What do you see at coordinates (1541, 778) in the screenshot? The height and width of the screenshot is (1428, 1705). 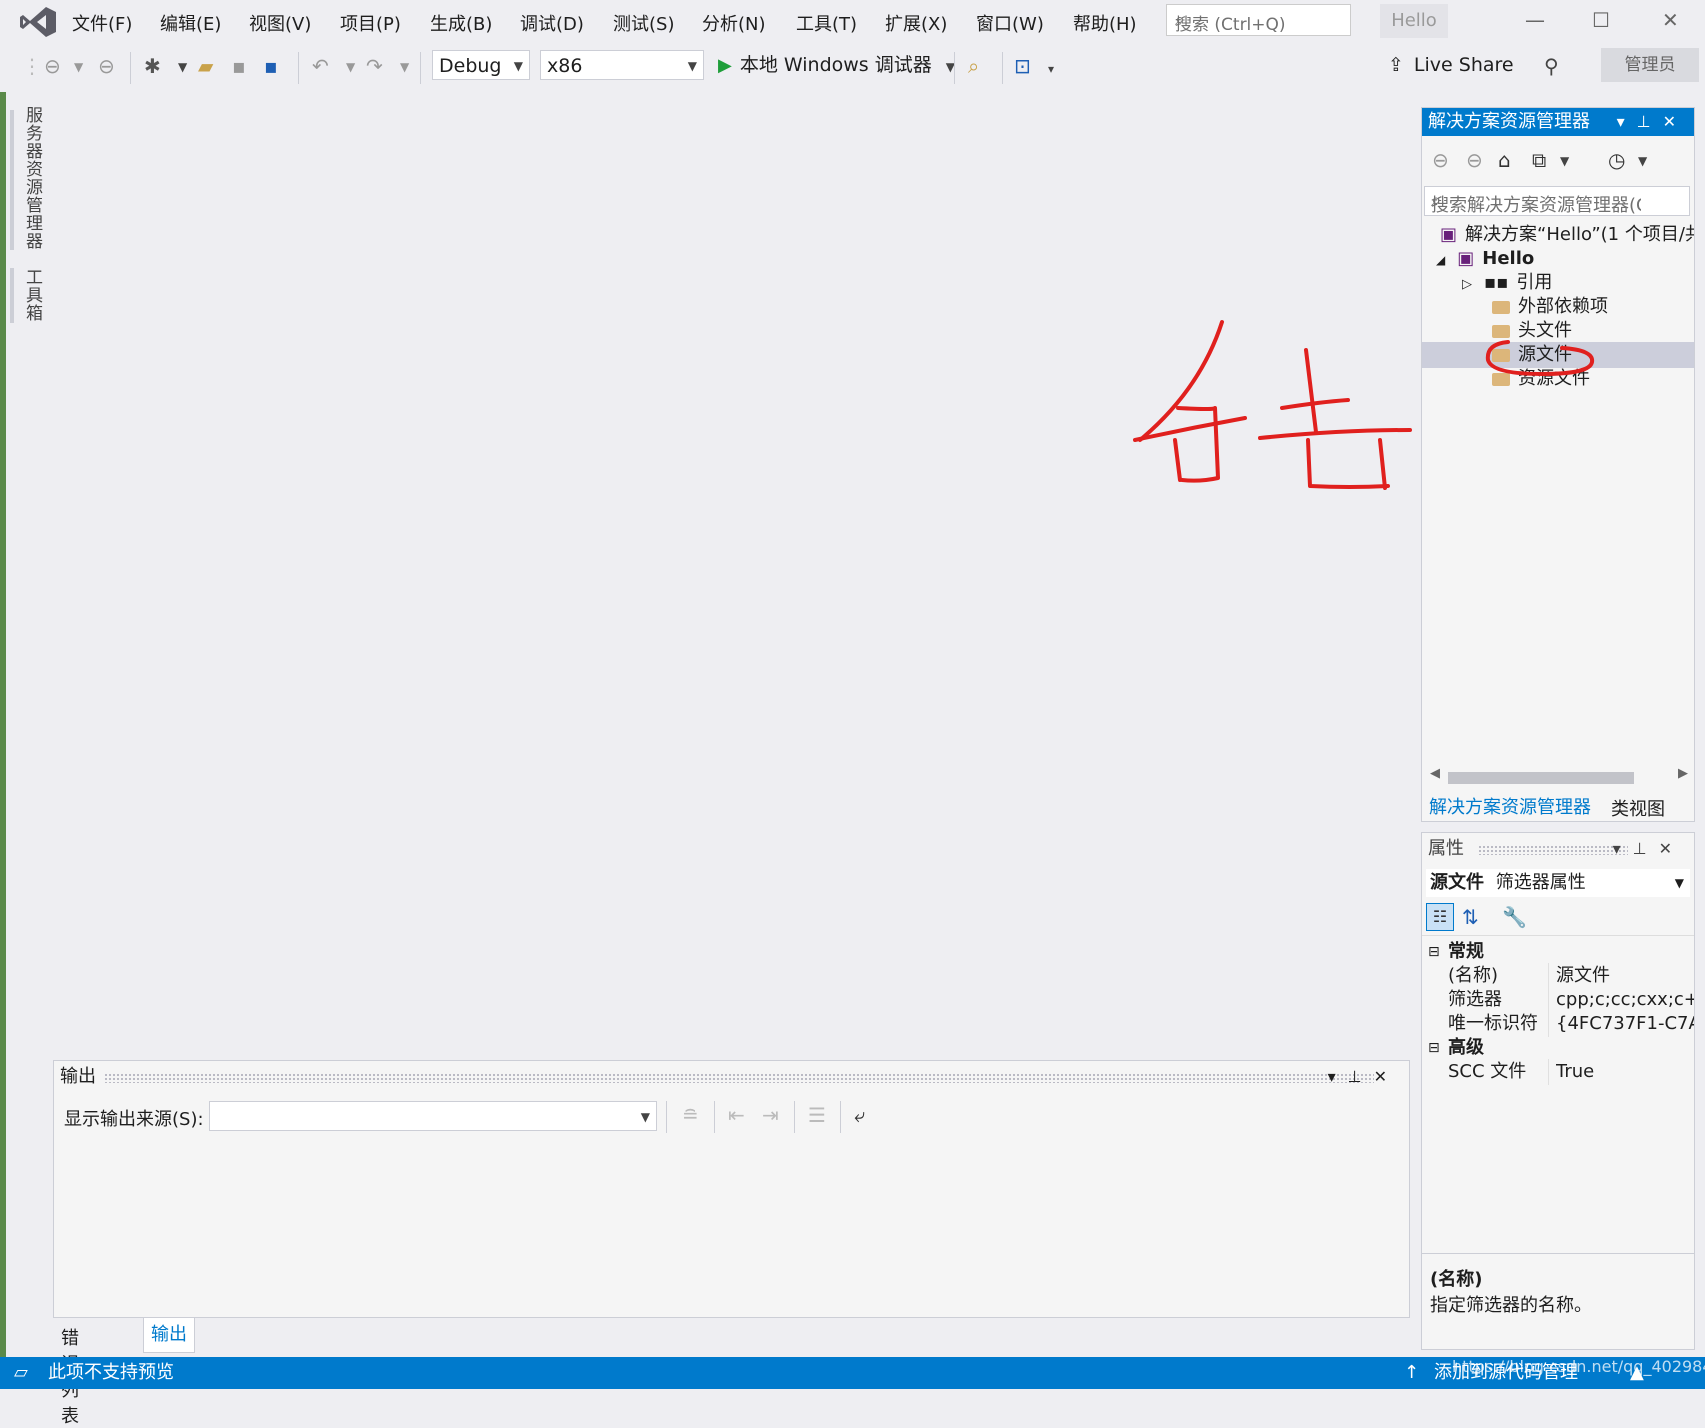 I see `scroll-thumb` at bounding box center [1541, 778].